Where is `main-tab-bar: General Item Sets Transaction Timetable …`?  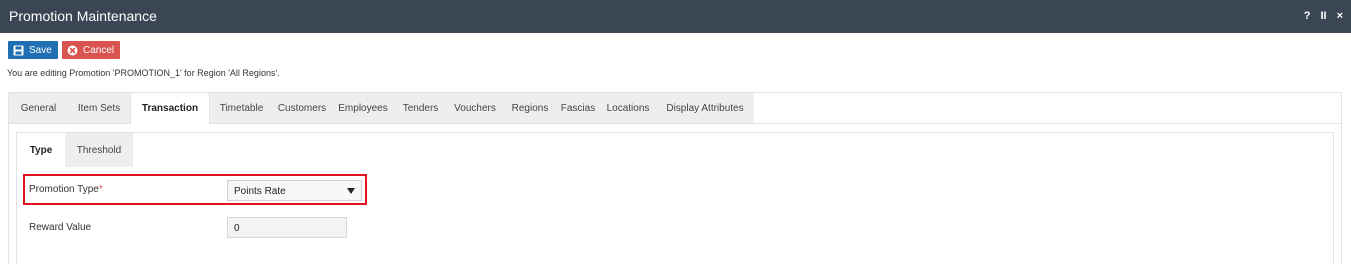
main-tab-bar: General Item Sets Transaction Timetable … is located at coordinates (675, 108).